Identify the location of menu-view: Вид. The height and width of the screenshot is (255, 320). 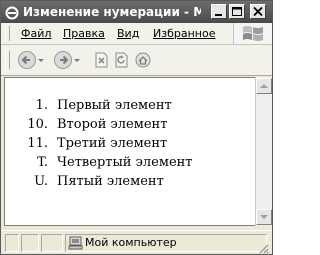
(128, 33).